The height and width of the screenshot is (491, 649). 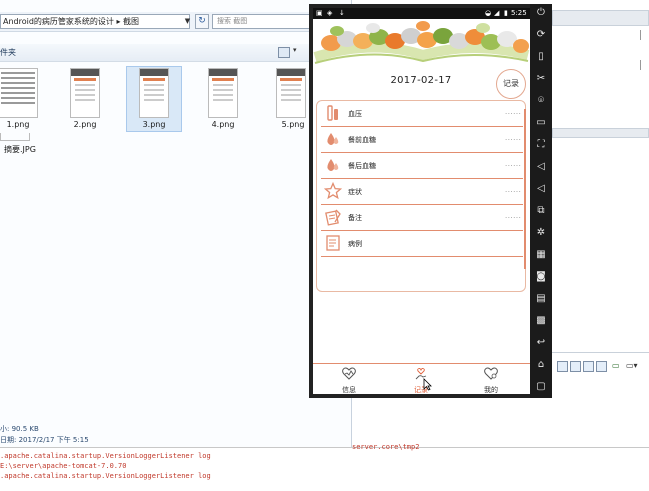 I want to click on file-name: 3.png, so click(x=154, y=124).